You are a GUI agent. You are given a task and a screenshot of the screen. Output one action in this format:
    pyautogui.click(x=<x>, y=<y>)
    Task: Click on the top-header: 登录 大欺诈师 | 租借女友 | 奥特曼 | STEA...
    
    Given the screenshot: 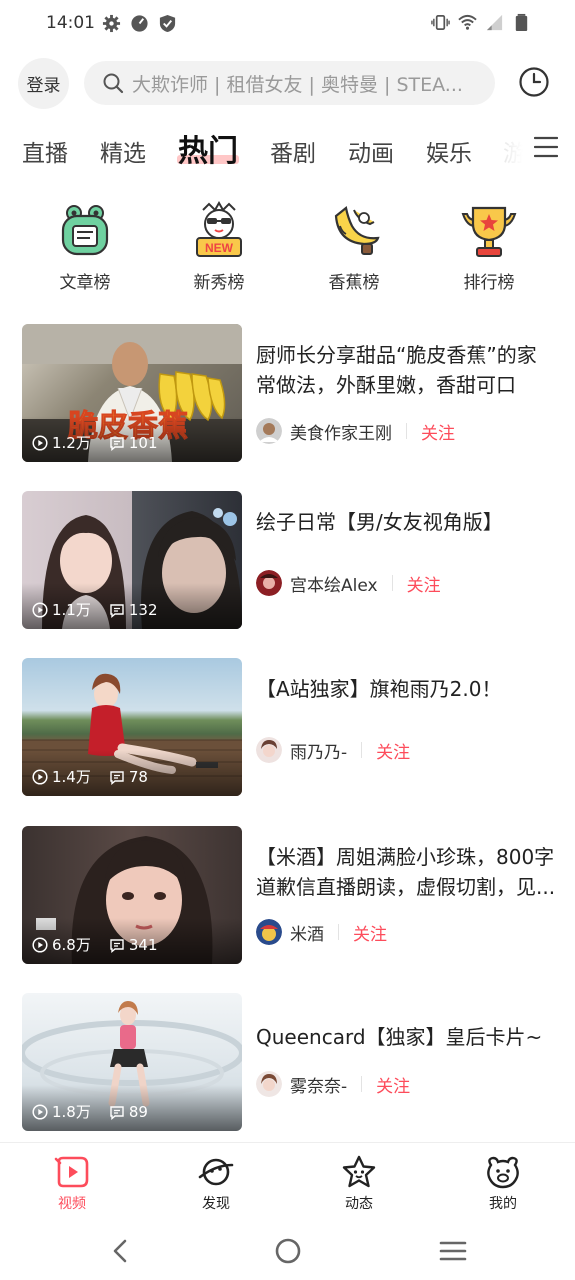 What is the action you would take?
    pyautogui.click(x=287, y=84)
    